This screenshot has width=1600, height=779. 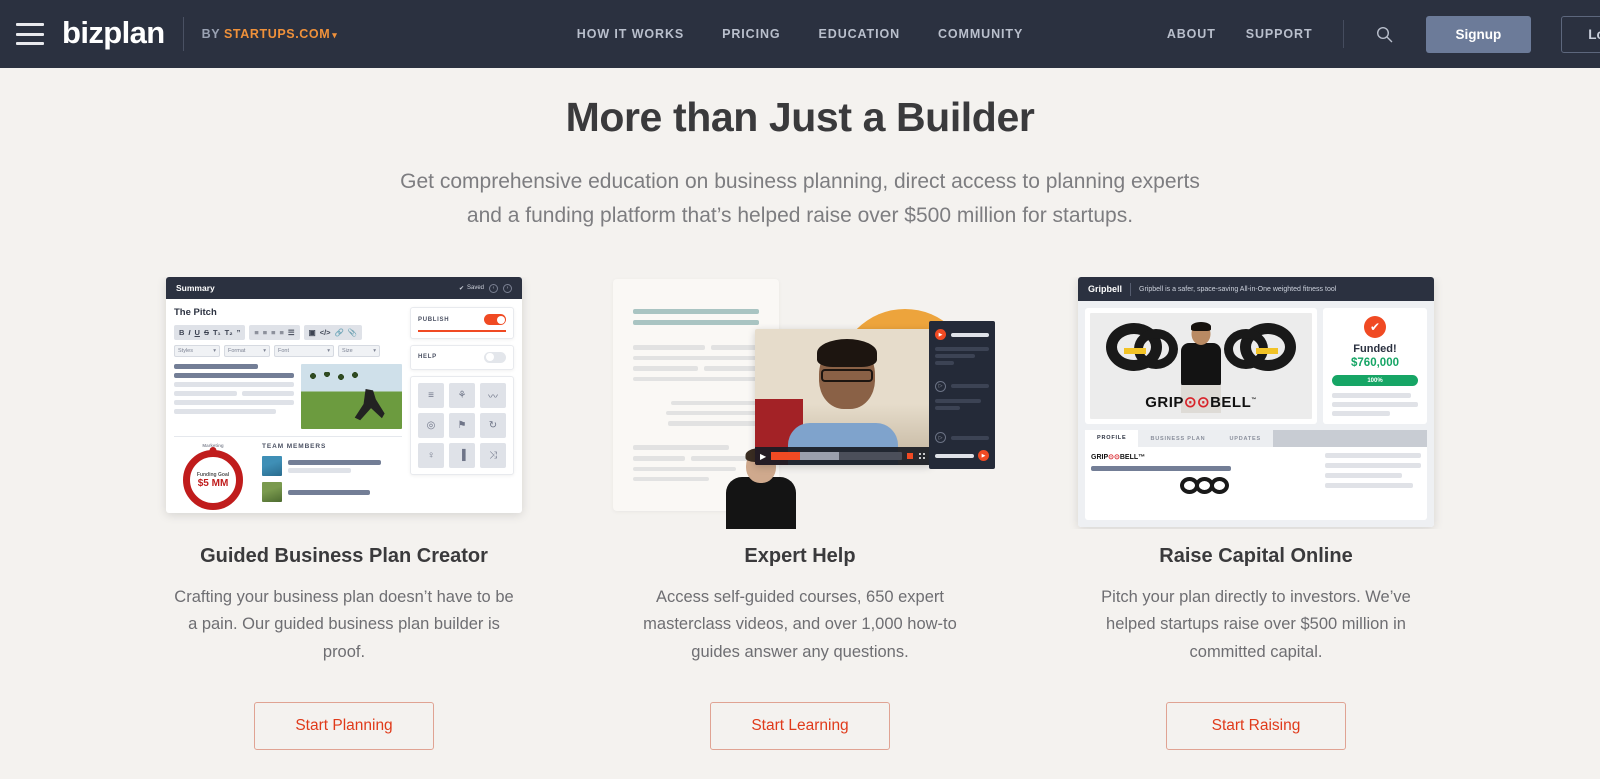 What do you see at coordinates (1349, 439) in the screenshot?
I see `tab-bar-filler` at bounding box center [1349, 439].